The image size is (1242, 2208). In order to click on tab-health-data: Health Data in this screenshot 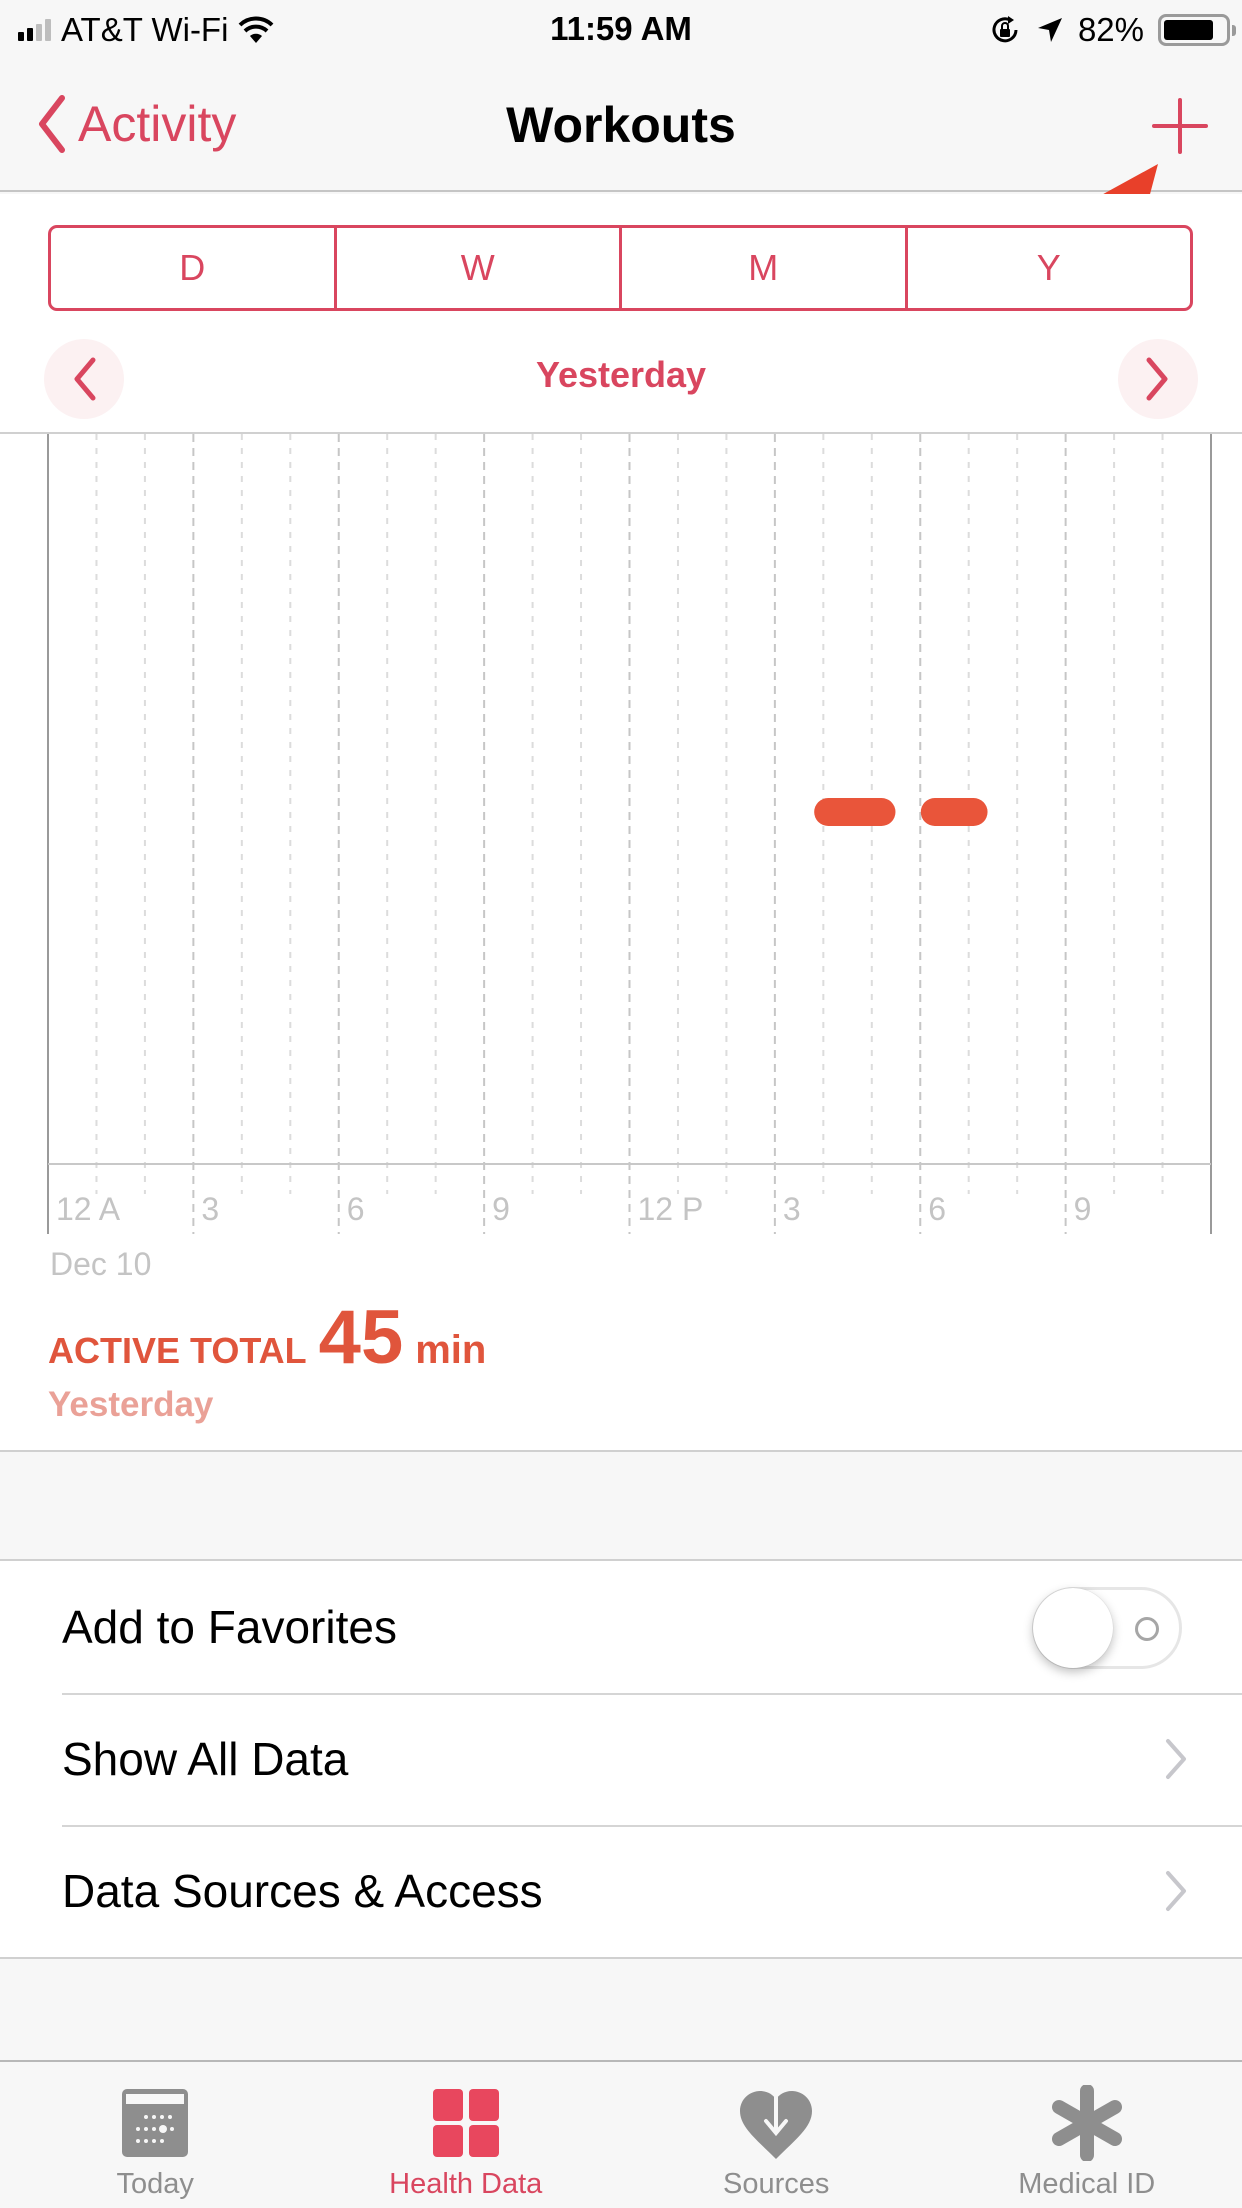, I will do `click(466, 2135)`.